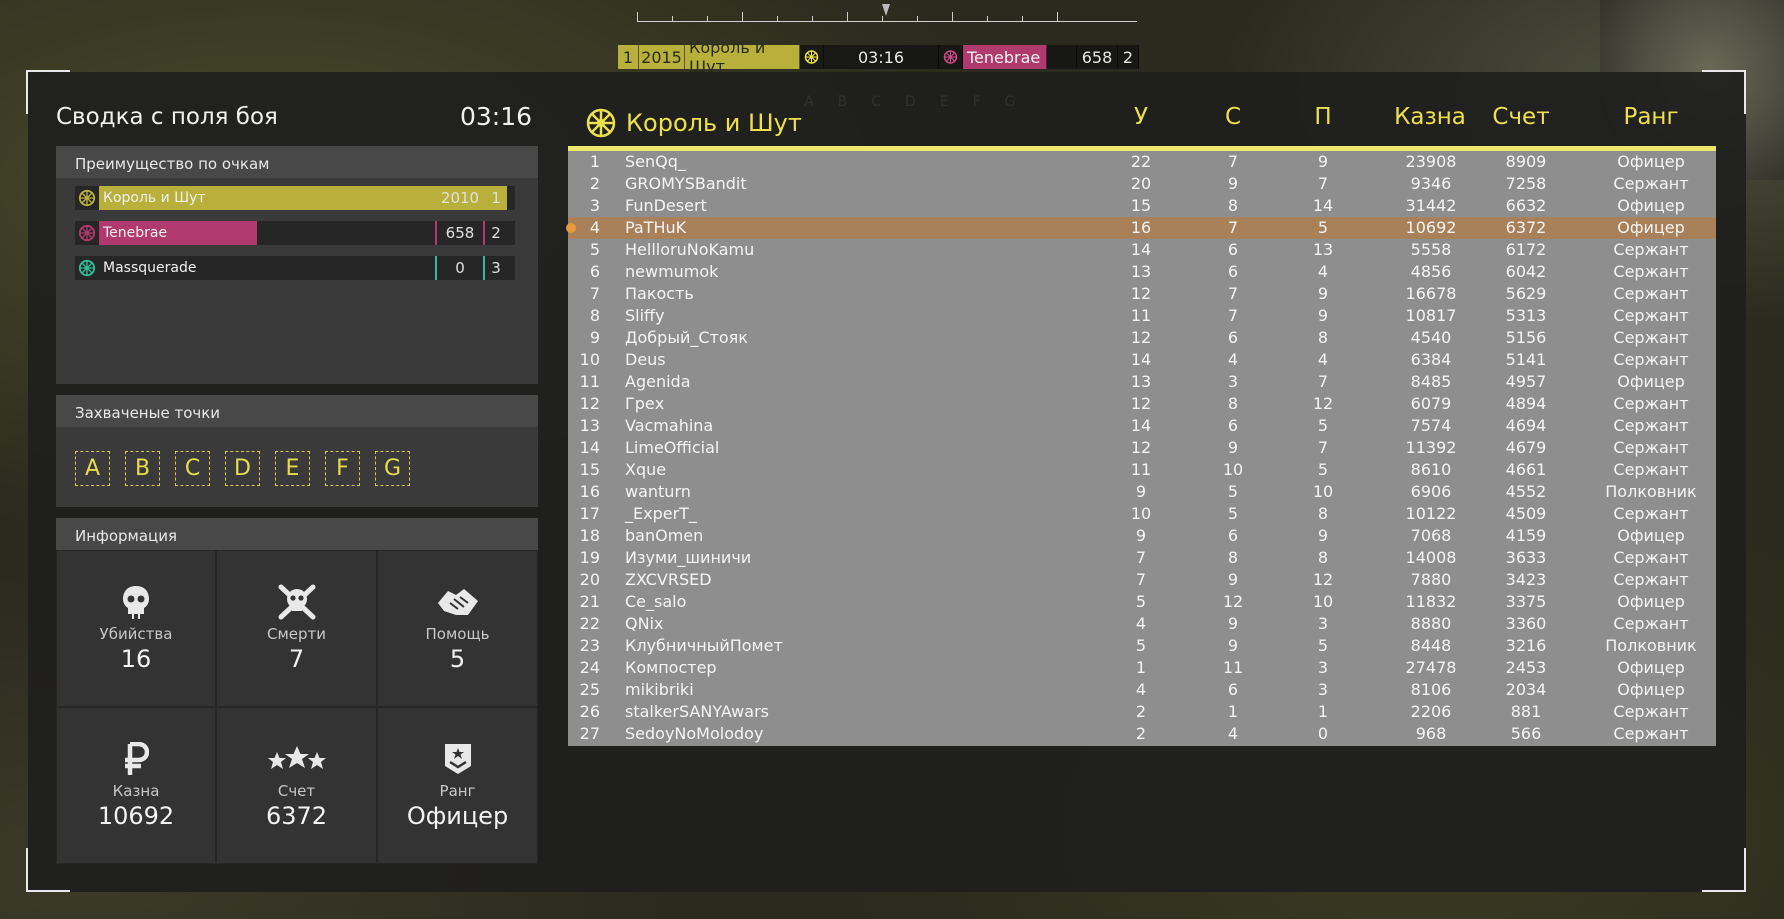  Describe the element at coordinates (1062, 57) in the screenshot. I see `hud-team2-bar` at that location.